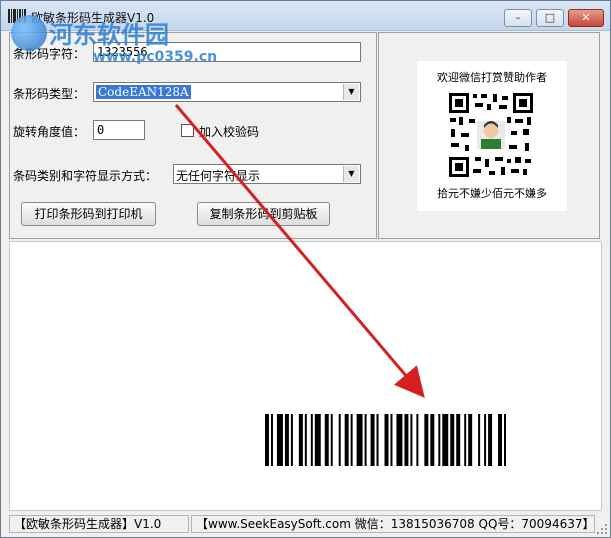  Describe the element at coordinates (143, 92) in the screenshot. I see `barcode-type-value: CodeEAN128A` at that location.